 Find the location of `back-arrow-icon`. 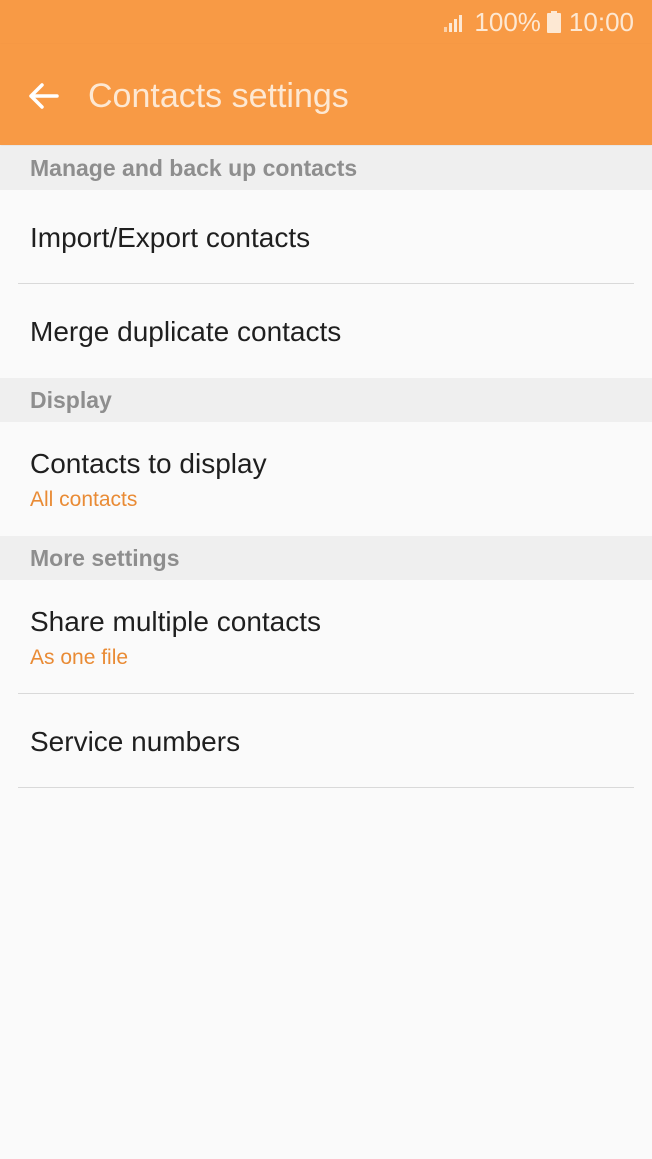

back-arrow-icon is located at coordinates (44, 96).